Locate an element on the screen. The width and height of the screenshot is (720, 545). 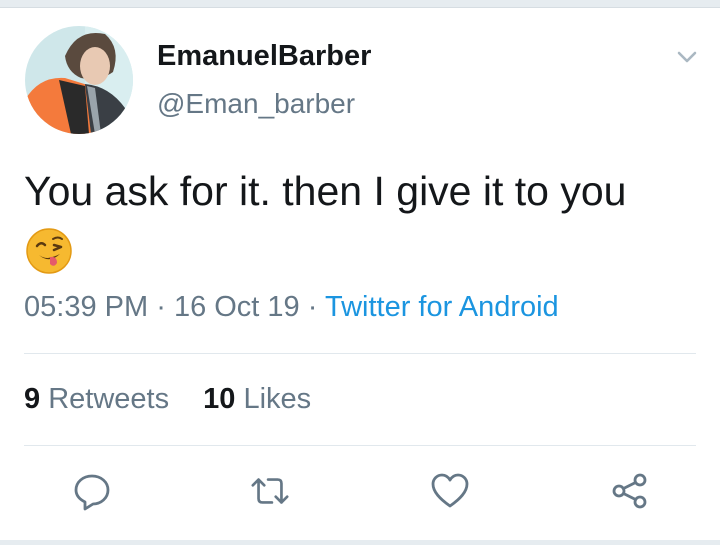
likes-stat: 10 Likes is located at coordinates (257, 399).